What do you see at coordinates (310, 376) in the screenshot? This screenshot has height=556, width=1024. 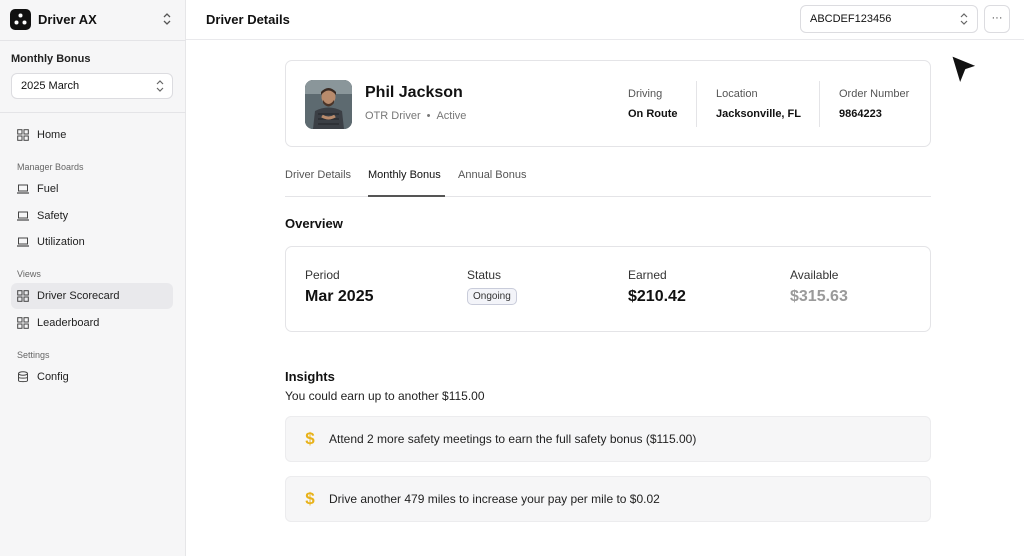 I see `insights-title: Insights` at bounding box center [310, 376].